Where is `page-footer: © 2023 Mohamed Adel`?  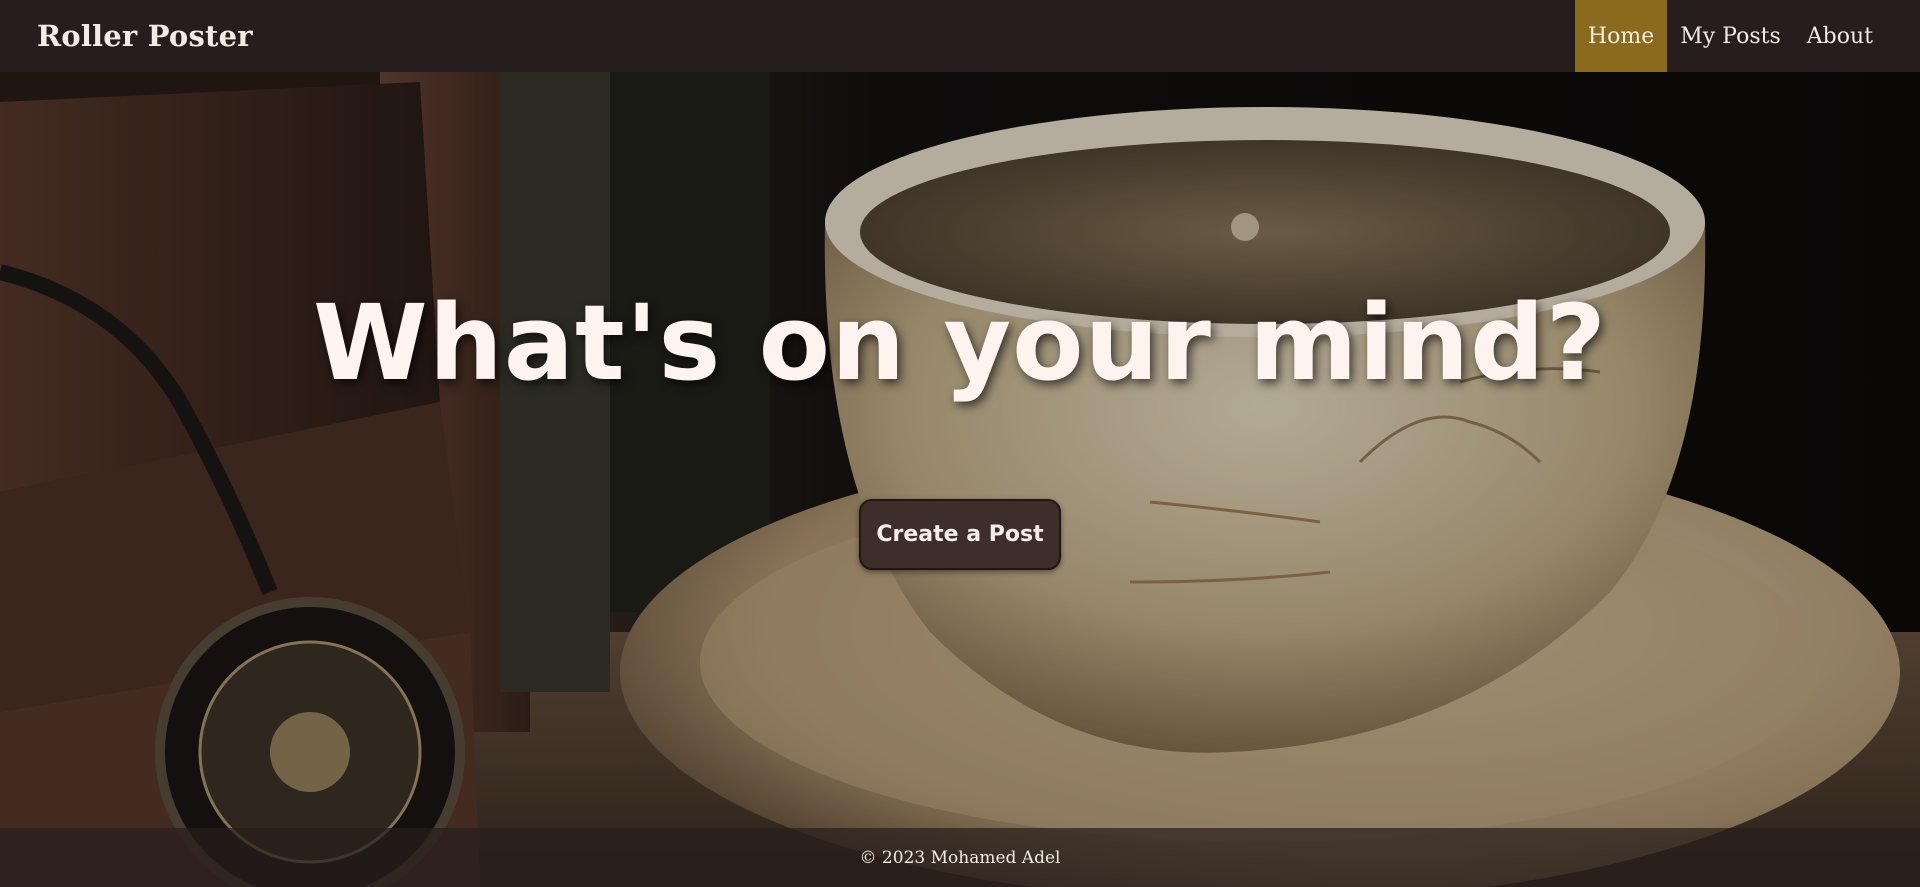 page-footer: © 2023 Mohamed Adel is located at coordinates (960, 857).